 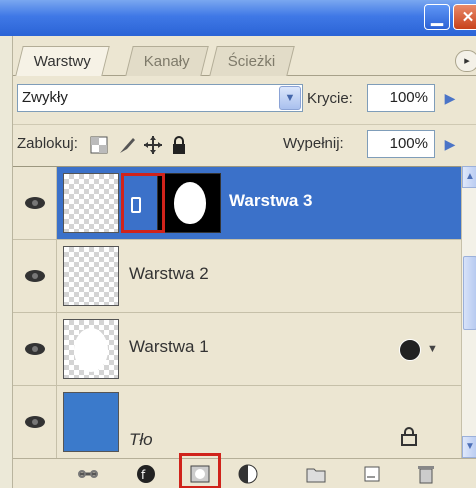 What do you see at coordinates (47, 143) in the screenshot?
I see `lock-label: Zablokuj:` at bounding box center [47, 143].